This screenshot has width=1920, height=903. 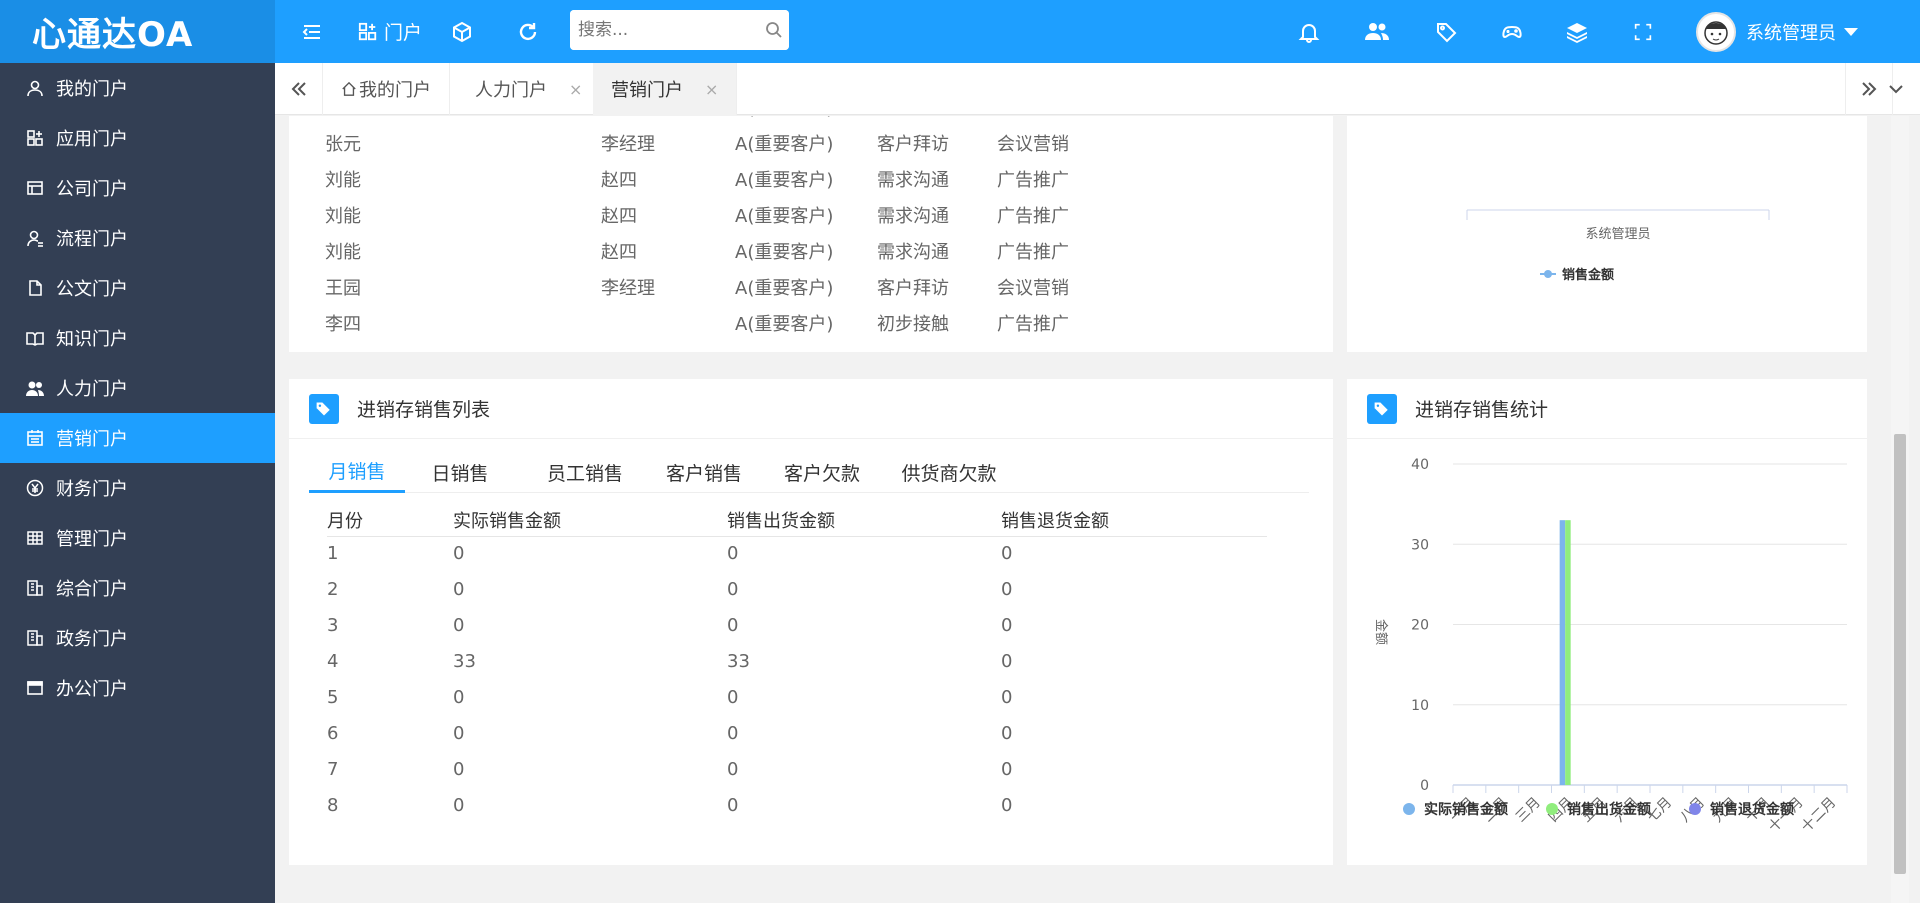 I want to click on customer-cell: 需求沟通, so click(x=913, y=216).